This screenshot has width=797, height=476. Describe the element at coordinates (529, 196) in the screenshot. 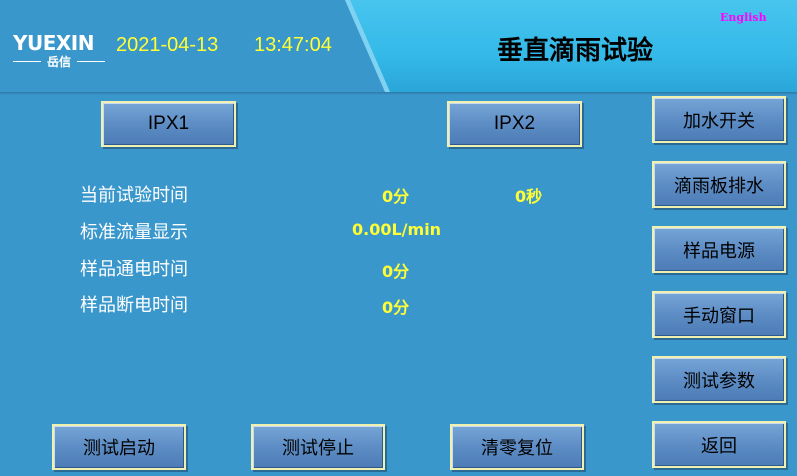

I see `test-time-seconds: 0秒` at that location.